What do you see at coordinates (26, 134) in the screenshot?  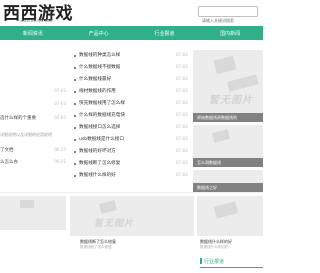 I see `list-note: 详细说明以及详细的应用说明` at bounding box center [26, 134].